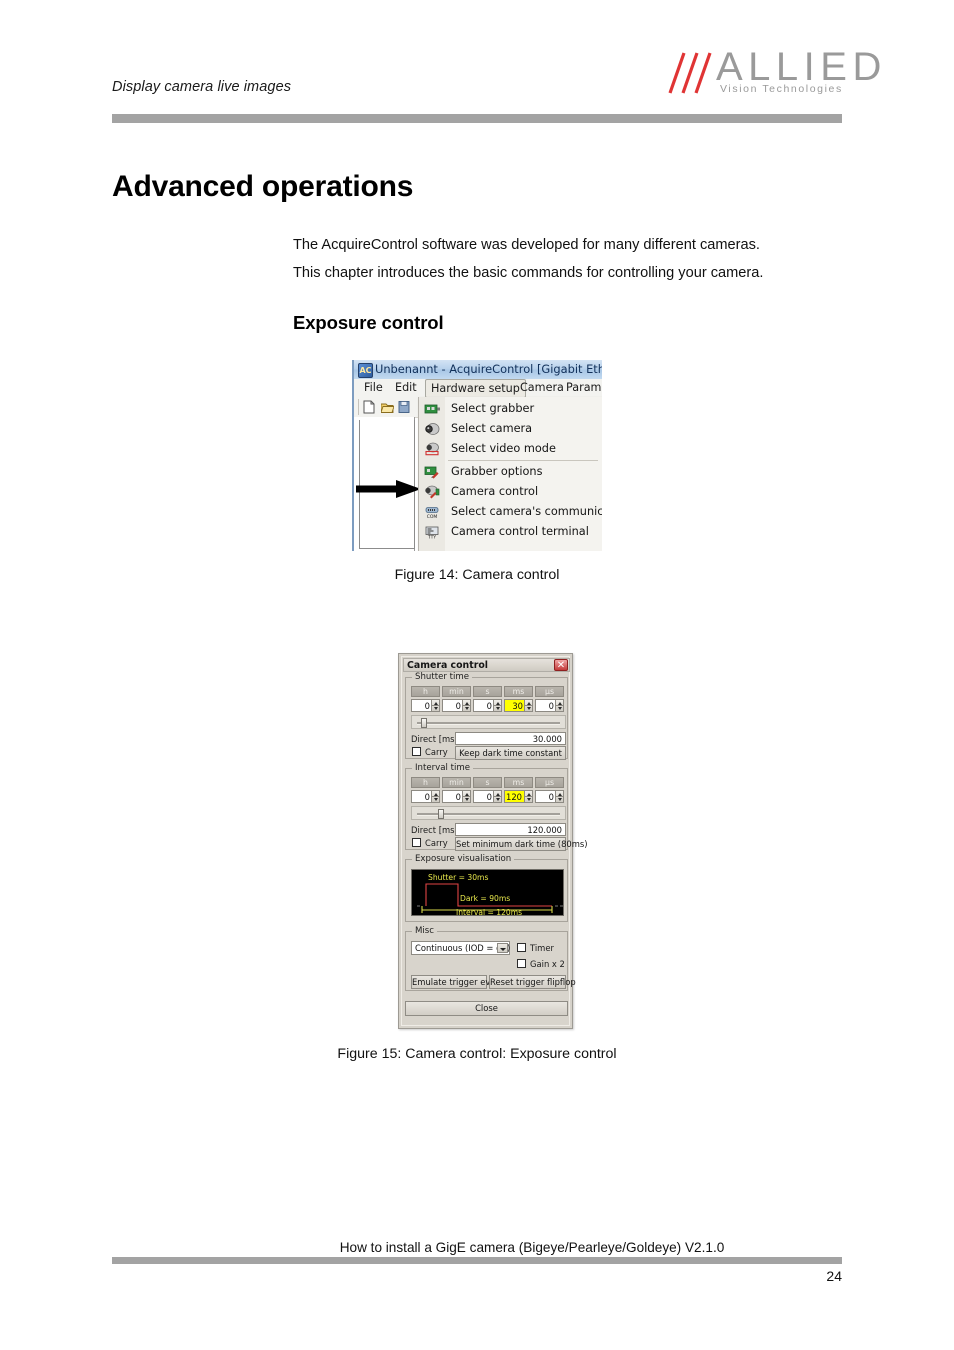 The width and height of the screenshot is (954, 1350). What do you see at coordinates (425, 691) in the screenshot?
I see `shutter-unit-h: h` at bounding box center [425, 691].